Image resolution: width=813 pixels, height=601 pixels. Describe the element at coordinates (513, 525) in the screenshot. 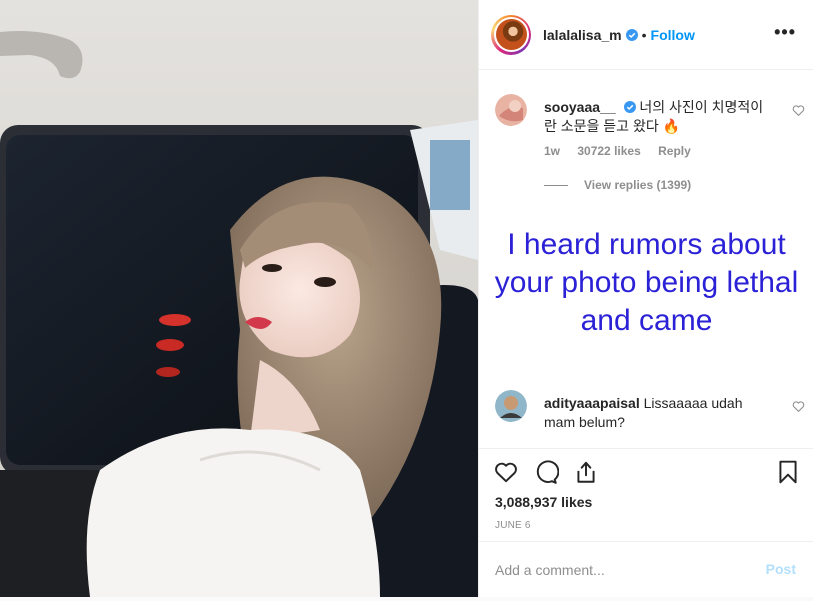

I see `post-date: JUNE 6` at that location.